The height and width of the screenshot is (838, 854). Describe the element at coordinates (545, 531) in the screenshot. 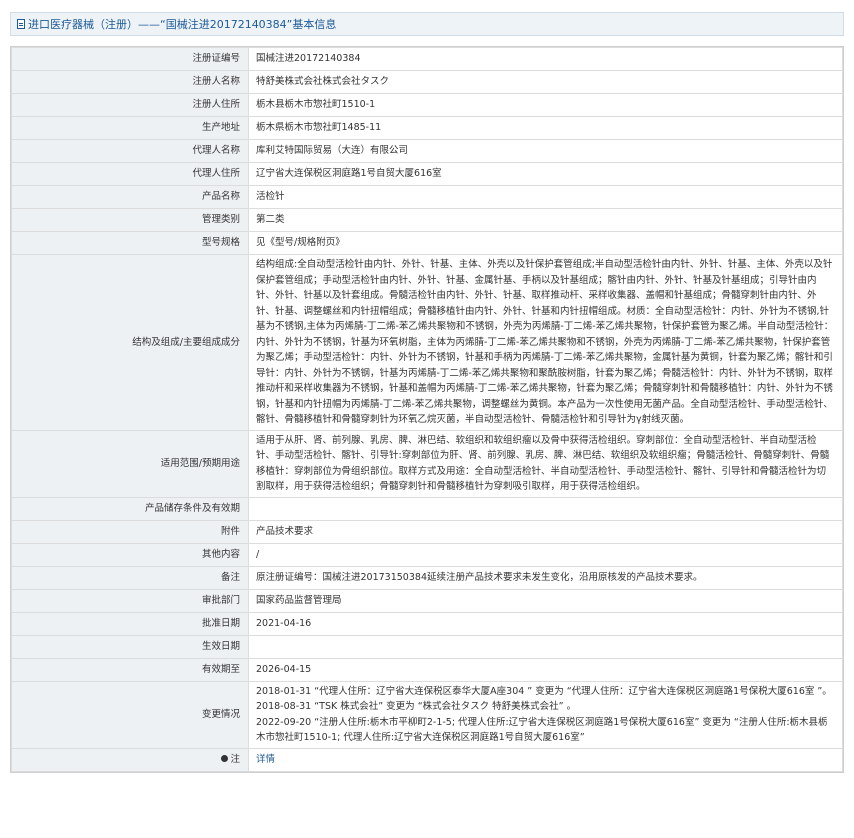

I see `field-value: 产品技术要求` at that location.